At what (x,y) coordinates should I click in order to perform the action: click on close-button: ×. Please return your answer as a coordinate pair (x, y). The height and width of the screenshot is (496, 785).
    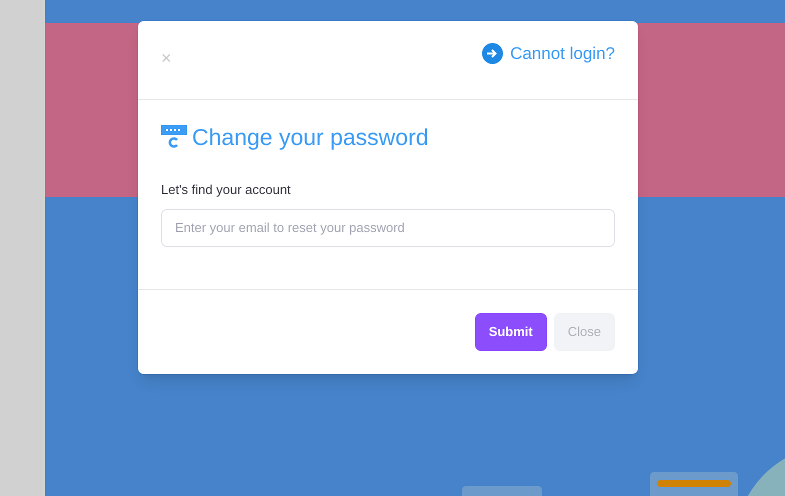
    Looking at the image, I should click on (166, 58).